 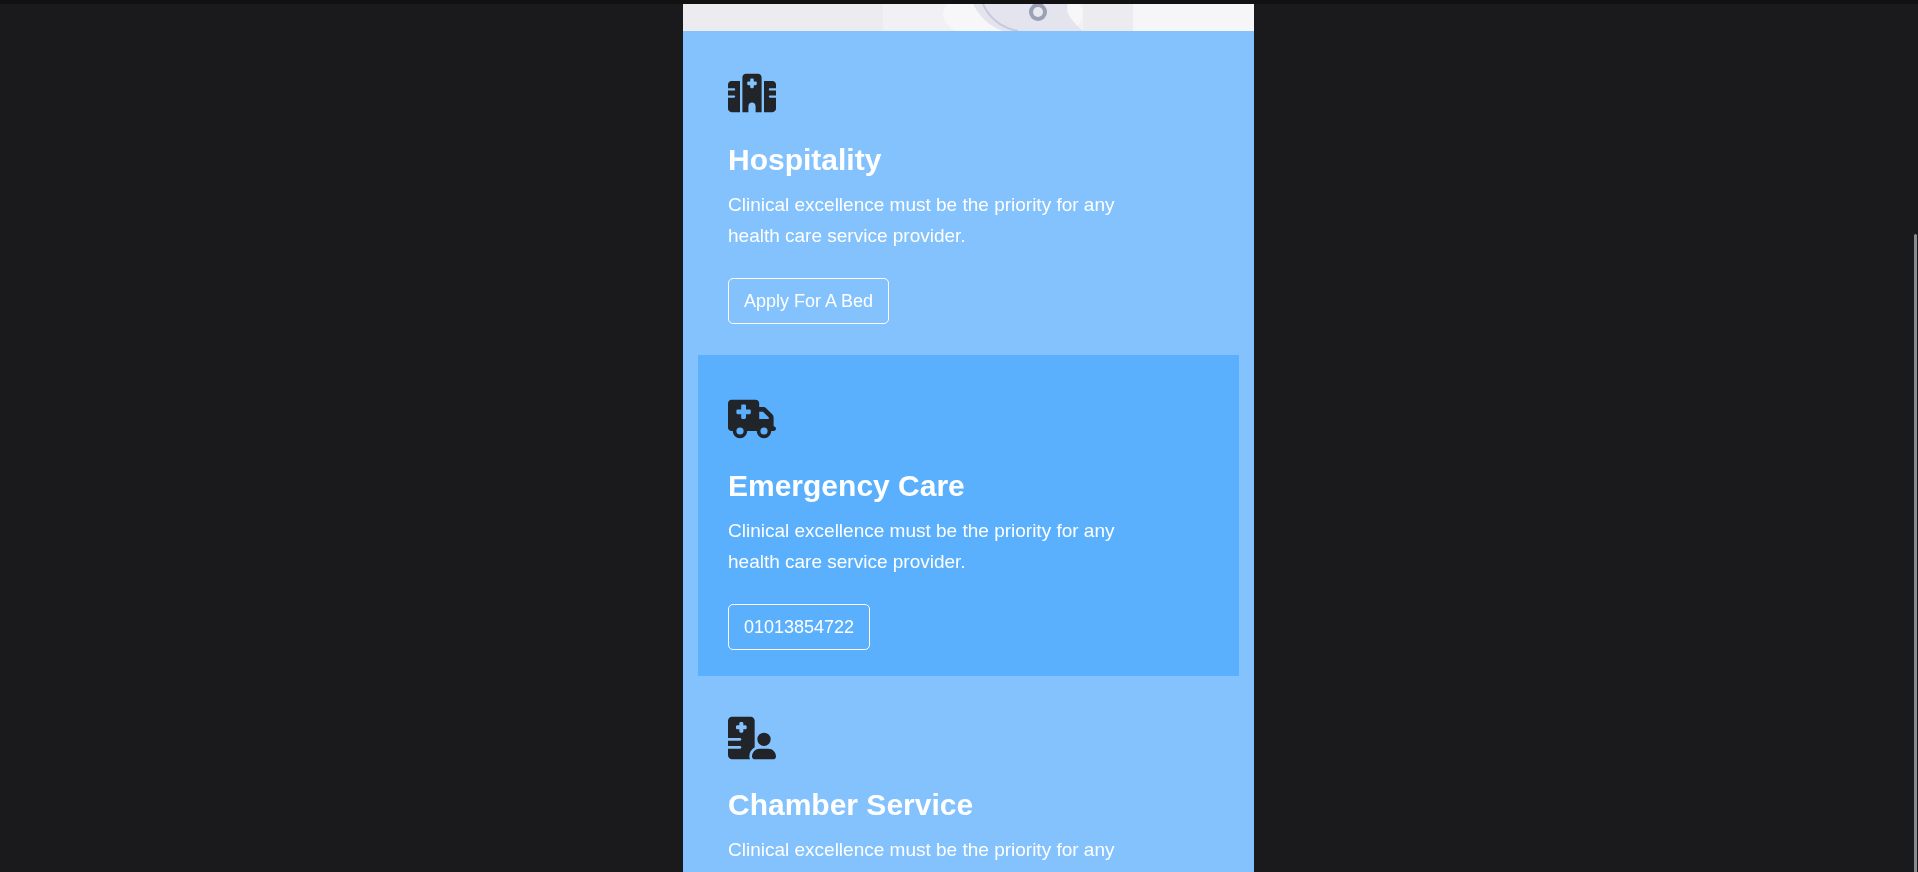 What do you see at coordinates (805, 160) in the screenshot?
I see `service-title: Hospitality` at bounding box center [805, 160].